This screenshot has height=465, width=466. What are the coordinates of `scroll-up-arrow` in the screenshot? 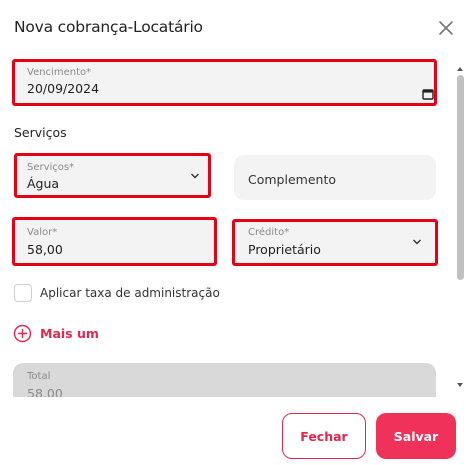 It's located at (460, 69).